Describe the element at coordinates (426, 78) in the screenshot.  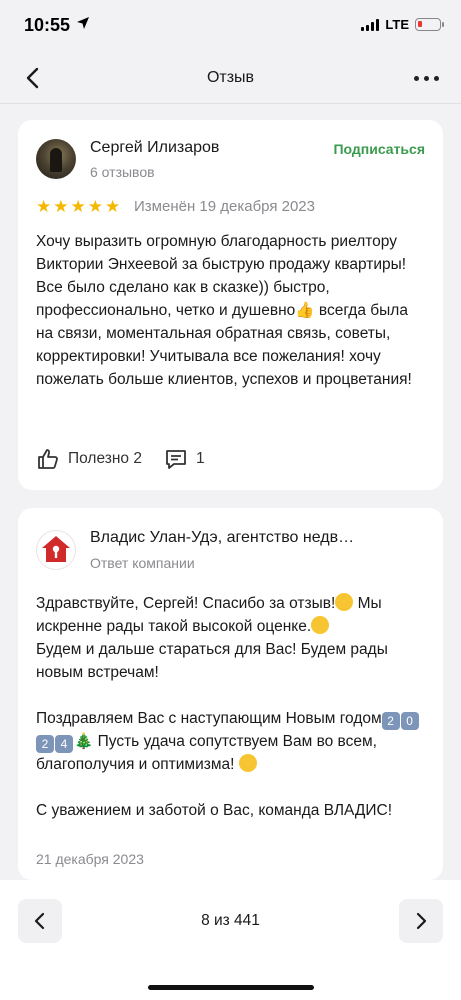
I see `more-dots-icon` at that location.